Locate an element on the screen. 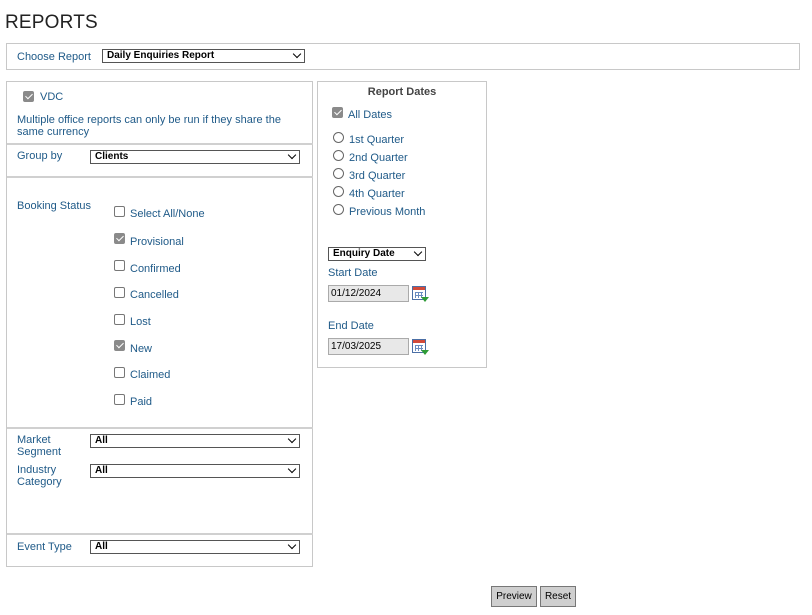 This screenshot has height=615, width=812. market-segment-label-line1: Market is located at coordinates (34, 440).